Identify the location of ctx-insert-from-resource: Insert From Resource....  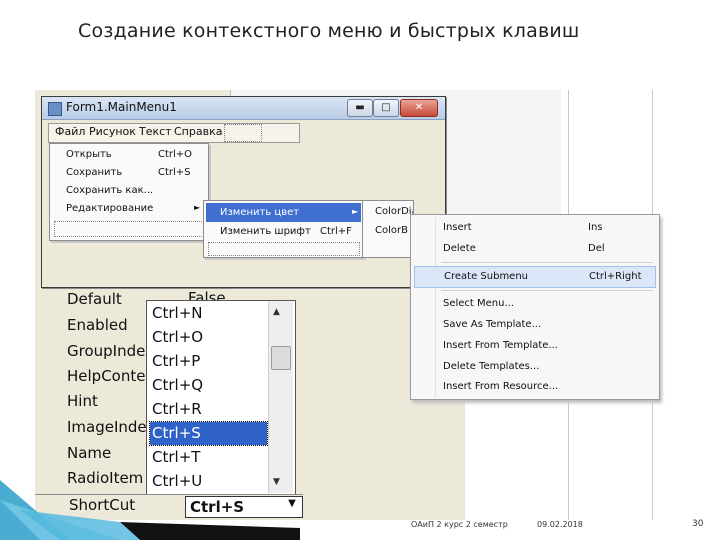
(535, 387).